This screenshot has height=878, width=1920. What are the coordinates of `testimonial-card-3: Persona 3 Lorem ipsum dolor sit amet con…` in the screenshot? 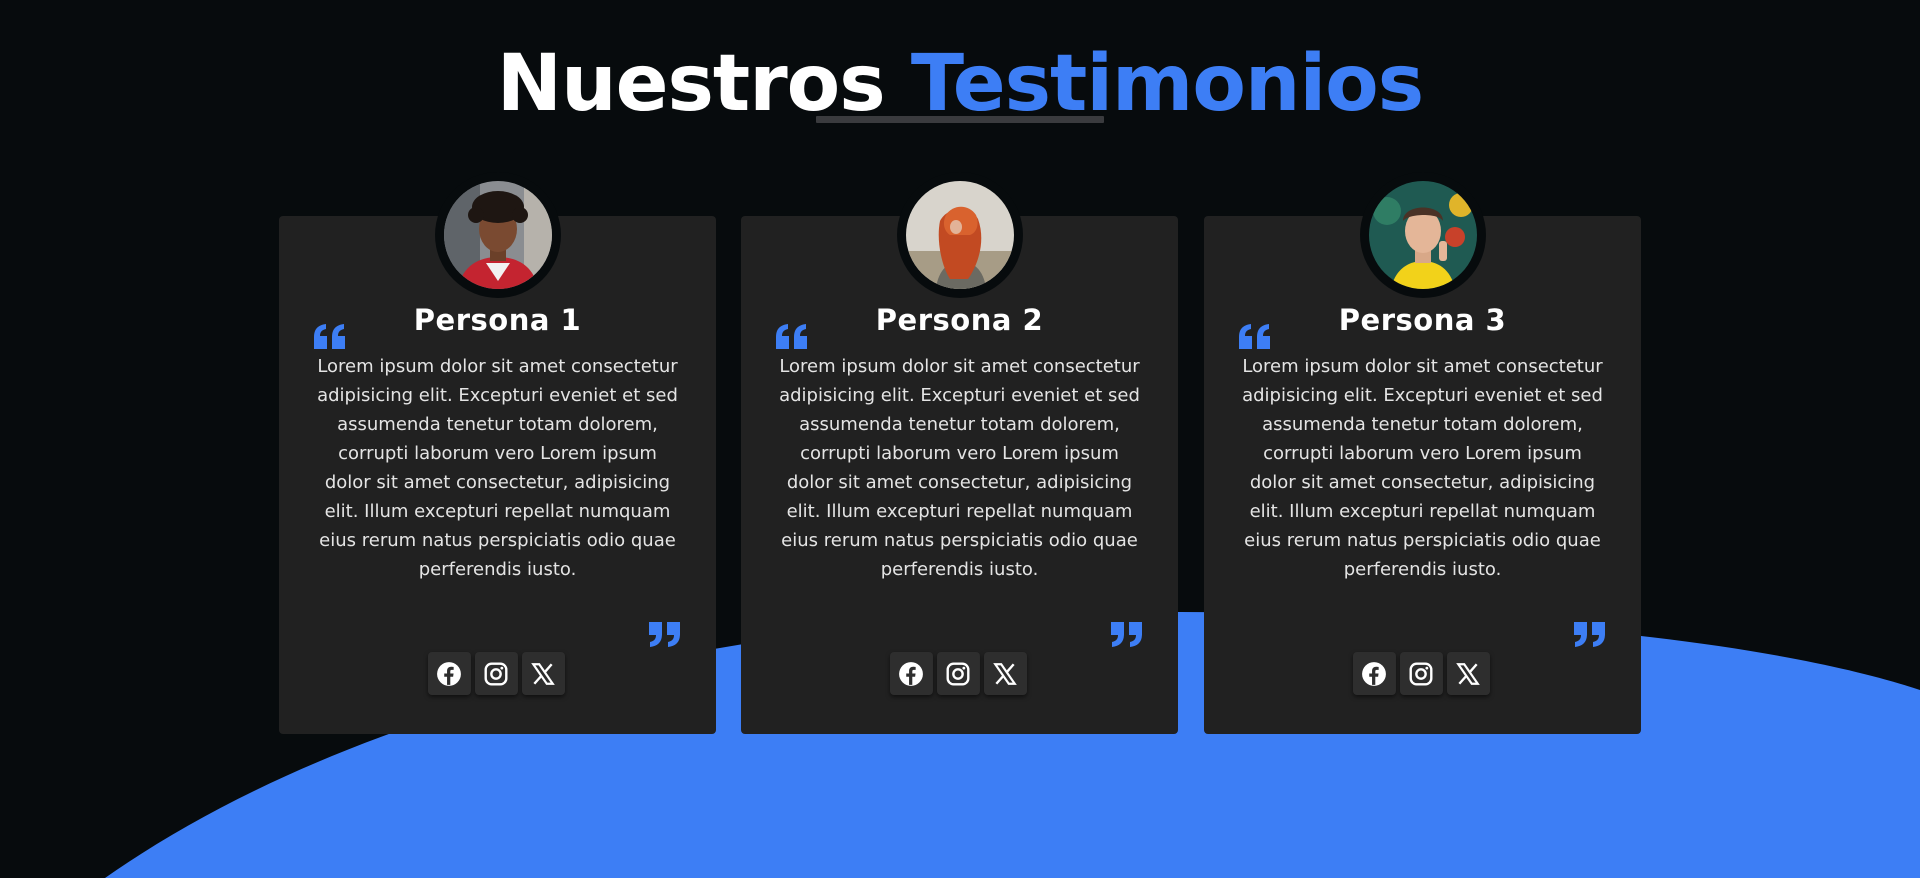 It's located at (1422, 453).